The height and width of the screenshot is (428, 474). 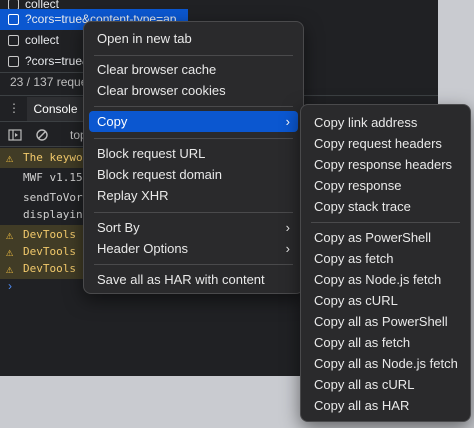 I want to click on menu-item-label: Block request URL, so click(x=151, y=153).